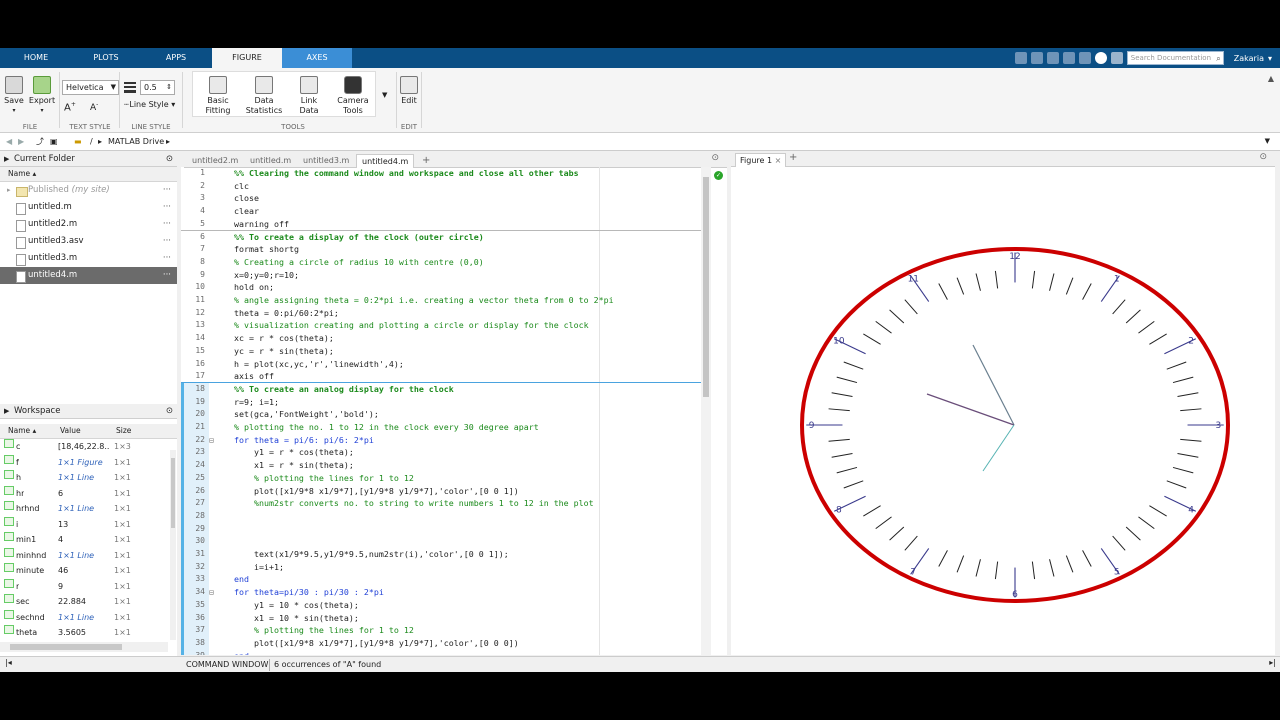  I want to click on switch-windows-icon, so click(1084, 58).